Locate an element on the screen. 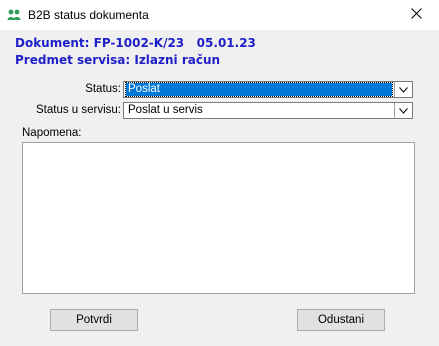  status-value: Poslat is located at coordinates (259, 89).